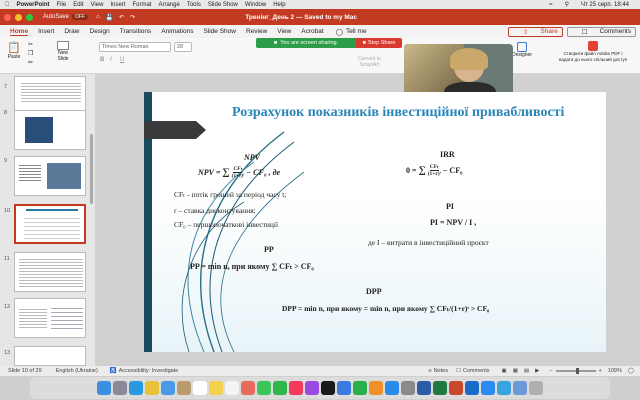 The image size is (640, 400). What do you see at coordinates (515, 371) in the screenshot?
I see `sorter-view-icon: ▦` at bounding box center [515, 371].